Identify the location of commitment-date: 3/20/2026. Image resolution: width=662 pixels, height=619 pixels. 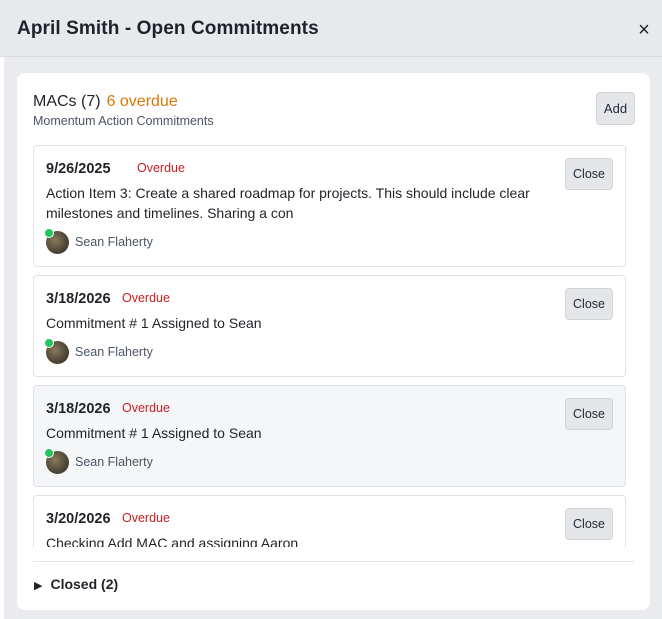
(78, 519).